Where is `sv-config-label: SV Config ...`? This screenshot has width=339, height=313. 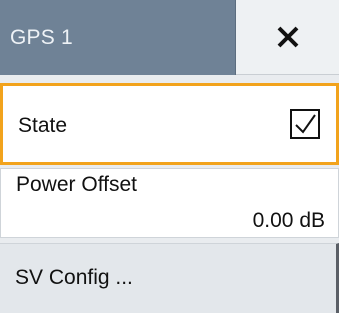 sv-config-label: SV Config ... is located at coordinates (74, 277).